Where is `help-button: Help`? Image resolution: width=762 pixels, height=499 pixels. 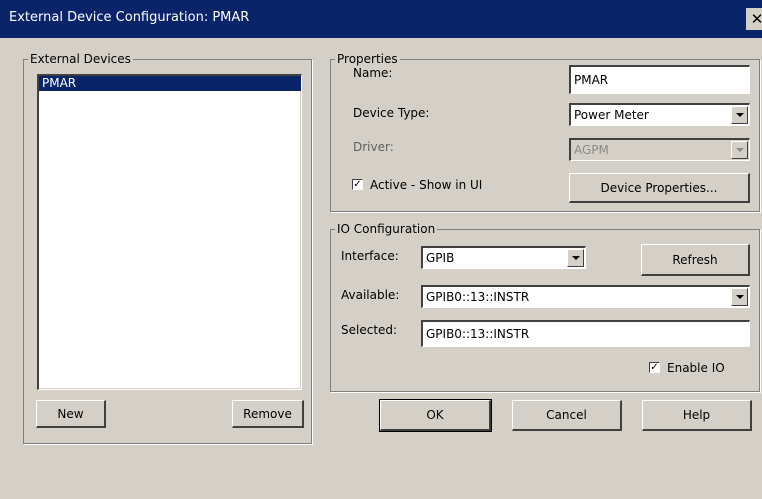 help-button: Help is located at coordinates (697, 415).